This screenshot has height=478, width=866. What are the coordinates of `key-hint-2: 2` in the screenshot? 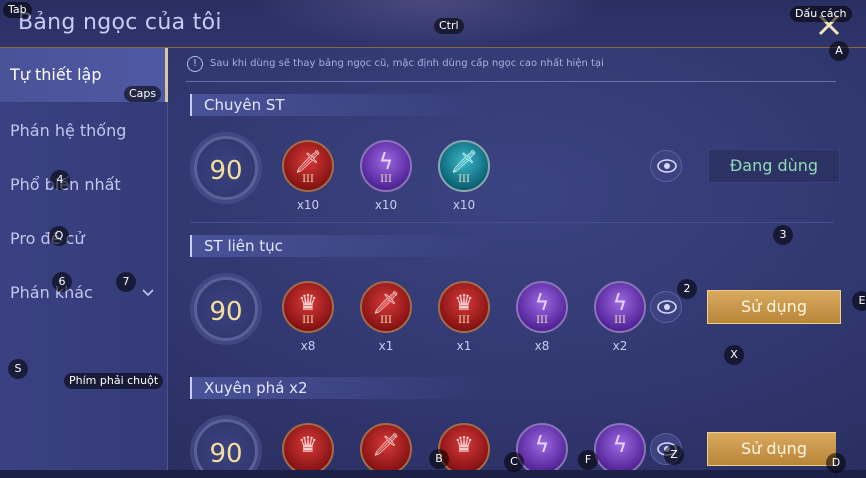 It's located at (687, 289).